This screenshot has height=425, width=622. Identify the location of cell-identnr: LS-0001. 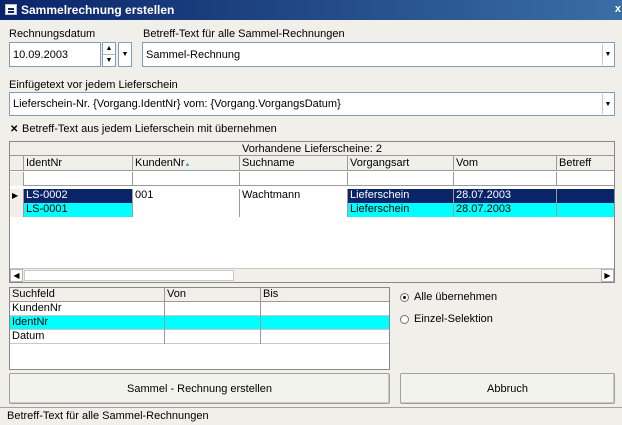
(78, 210).